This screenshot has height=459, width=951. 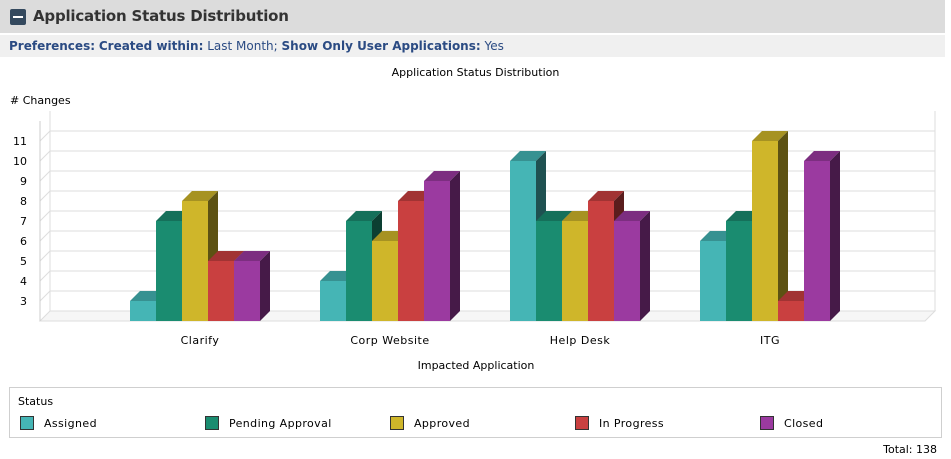 I want to click on y-tick-label: 7, so click(x=23, y=221).